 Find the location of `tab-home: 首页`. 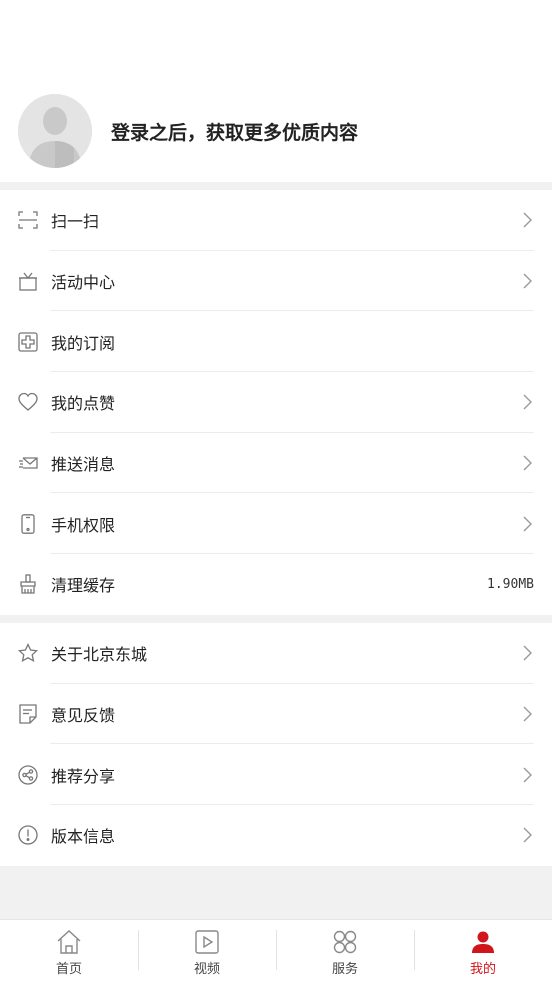

tab-home: 首页 is located at coordinates (69, 950).